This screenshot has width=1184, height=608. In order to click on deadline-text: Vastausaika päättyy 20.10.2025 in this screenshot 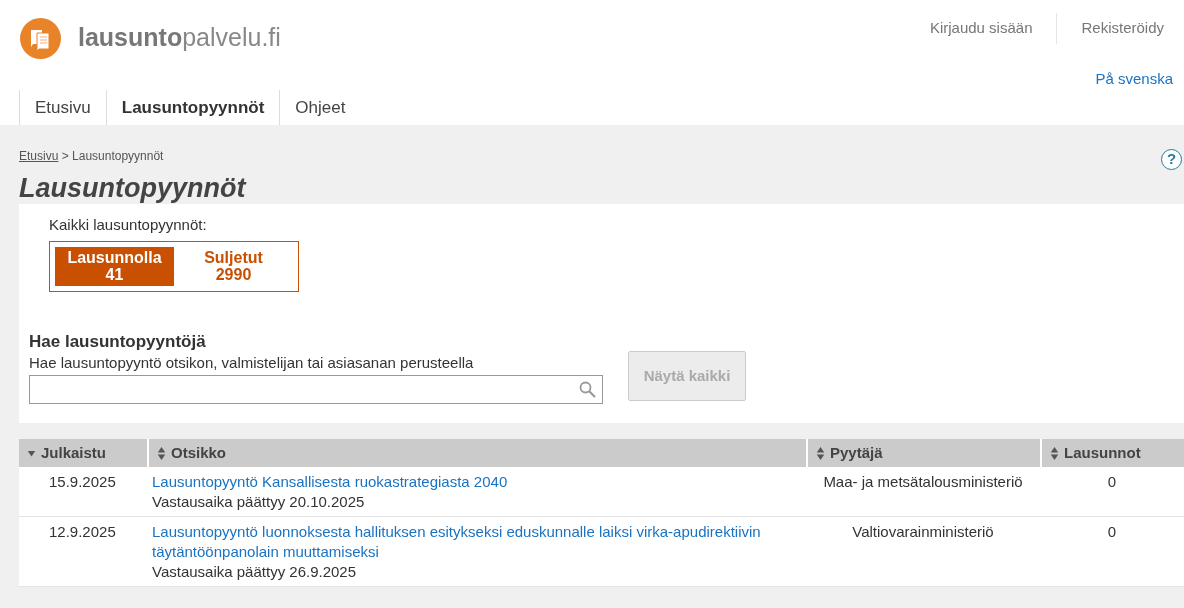, I will do `click(259, 501)`.